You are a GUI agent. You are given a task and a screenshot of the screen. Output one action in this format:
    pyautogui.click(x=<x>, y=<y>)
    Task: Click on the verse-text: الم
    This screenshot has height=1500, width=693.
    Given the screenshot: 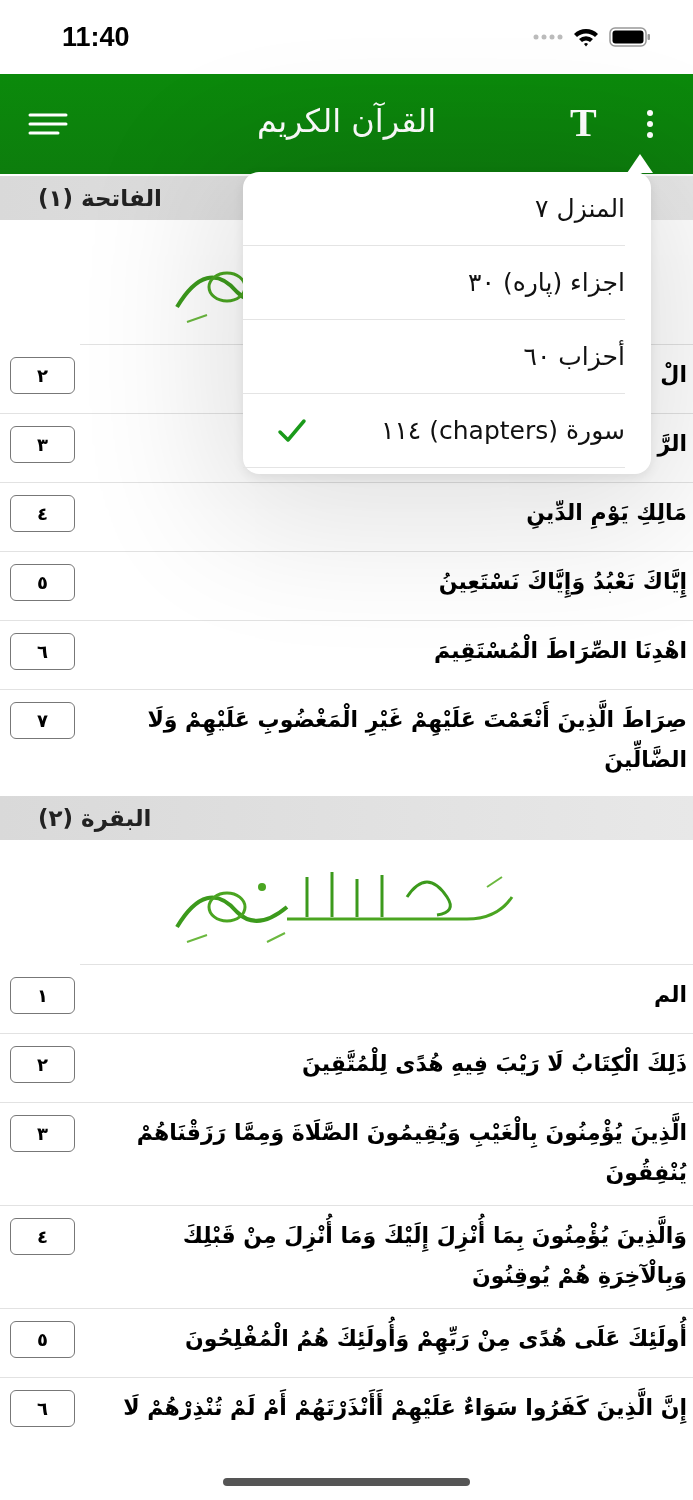 What is the action you would take?
    pyautogui.click(x=670, y=995)
    